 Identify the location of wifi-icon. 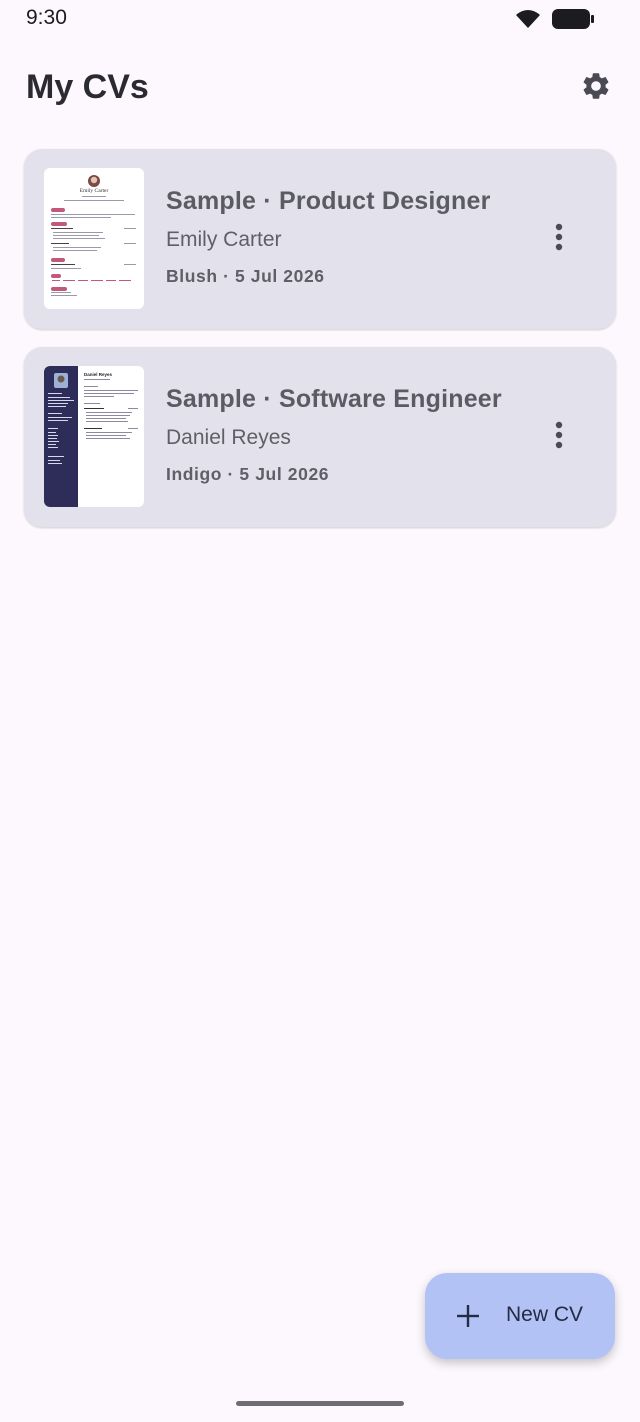
(528, 21).